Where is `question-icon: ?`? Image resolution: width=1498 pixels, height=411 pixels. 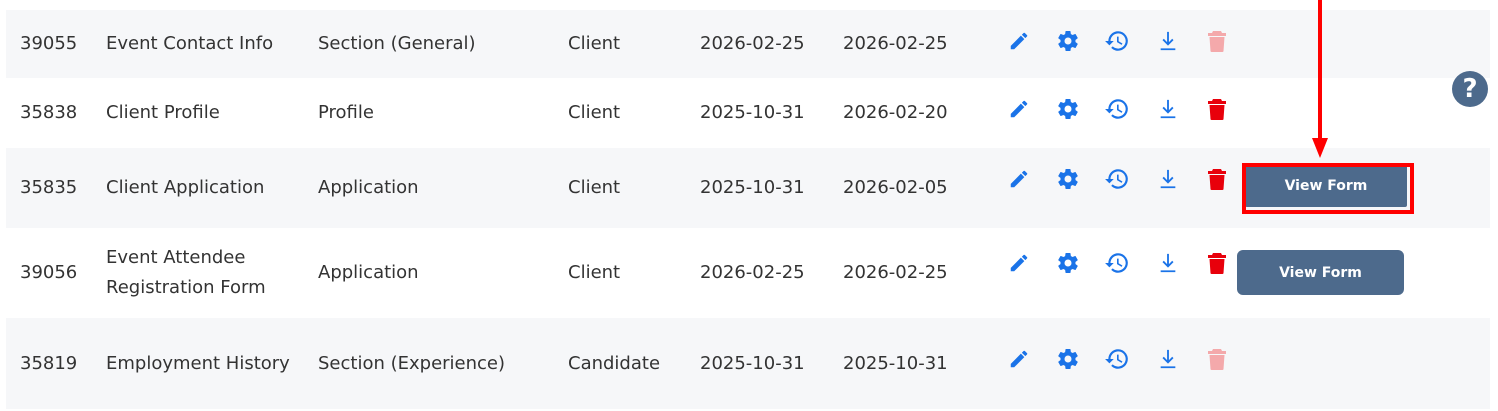
question-icon: ? is located at coordinates (1470, 89).